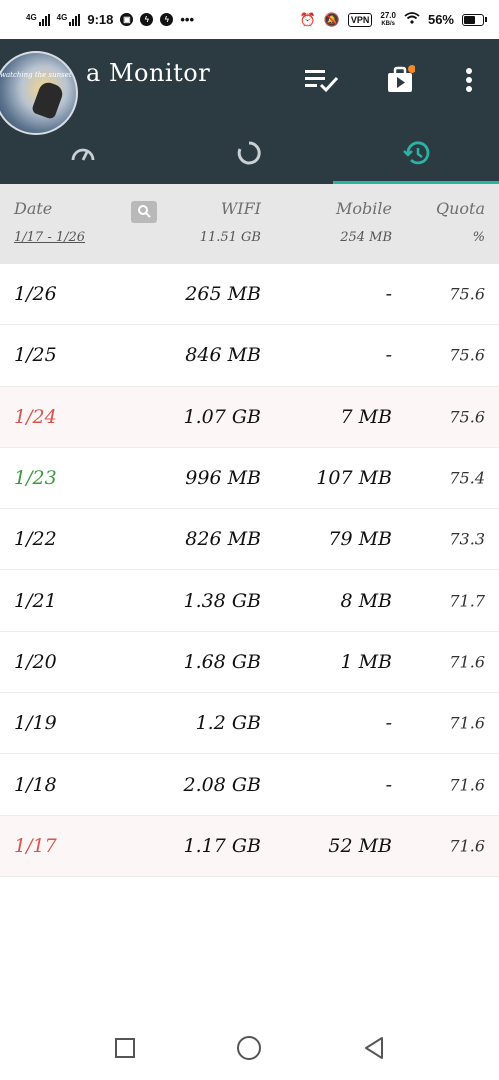 This screenshot has width=499, height=1080. What do you see at coordinates (374, 1050) in the screenshot?
I see `back-button` at bounding box center [374, 1050].